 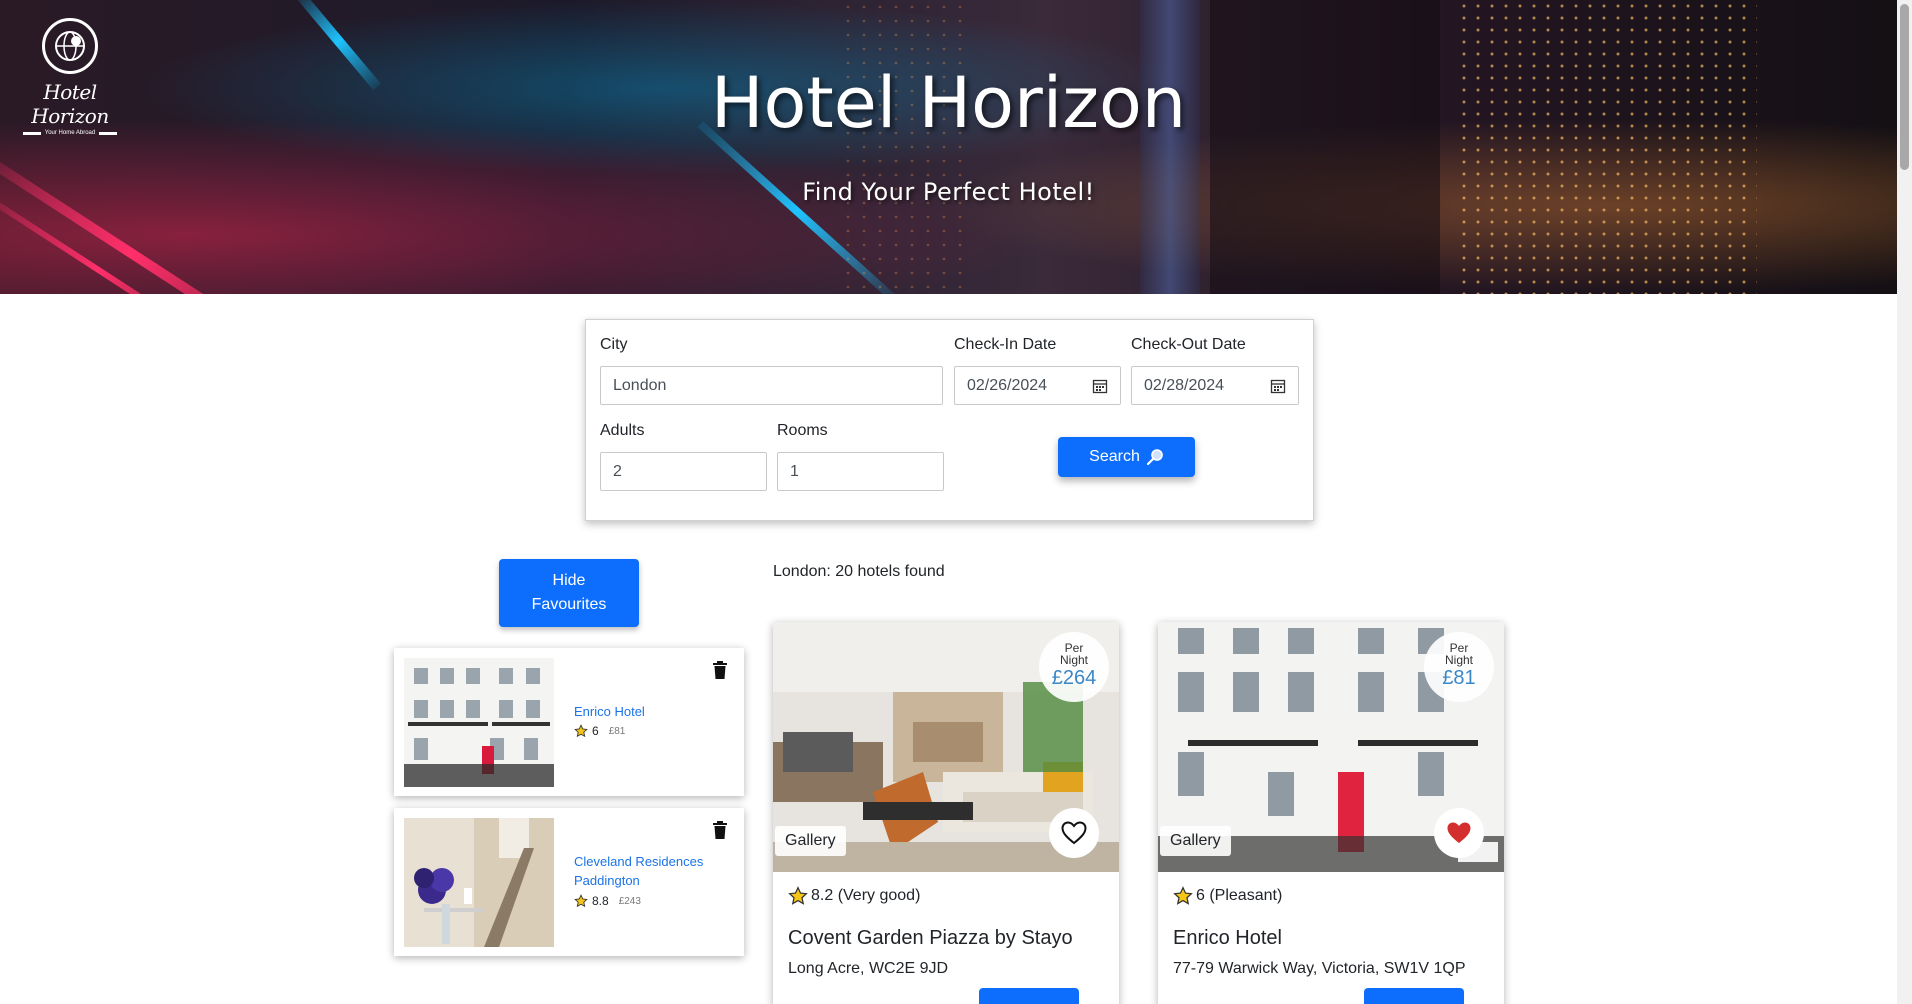 I want to click on city-label: City, so click(x=614, y=344).